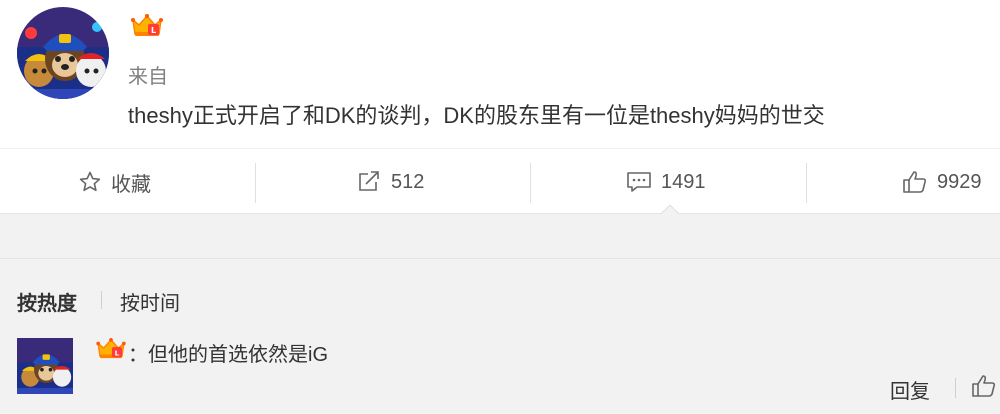  I want to click on like-button: 9929, so click(942, 182).